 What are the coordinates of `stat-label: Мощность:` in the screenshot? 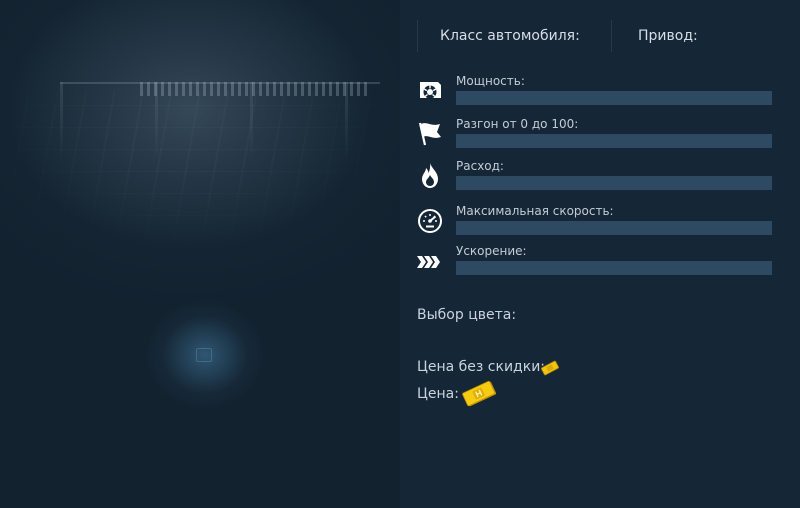 It's located at (490, 81).